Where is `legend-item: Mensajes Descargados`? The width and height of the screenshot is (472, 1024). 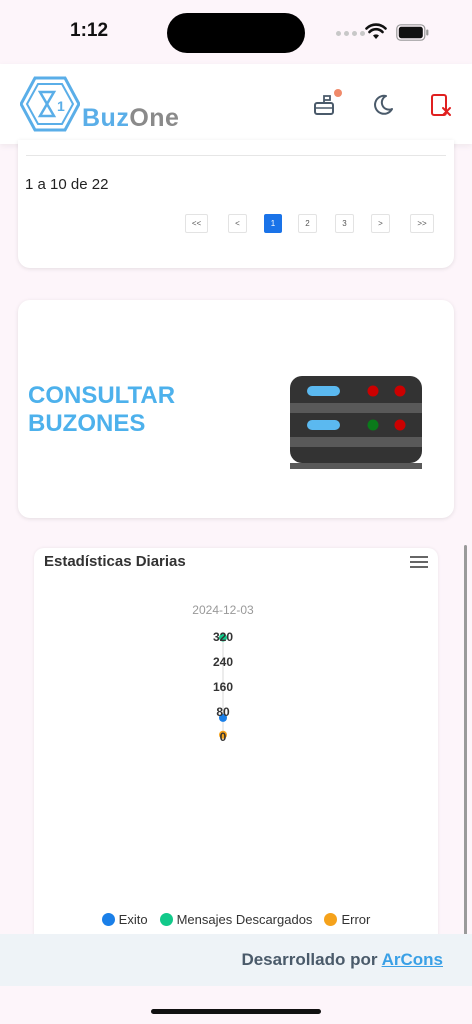 legend-item: Mensajes Descargados is located at coordinates (236, 919).